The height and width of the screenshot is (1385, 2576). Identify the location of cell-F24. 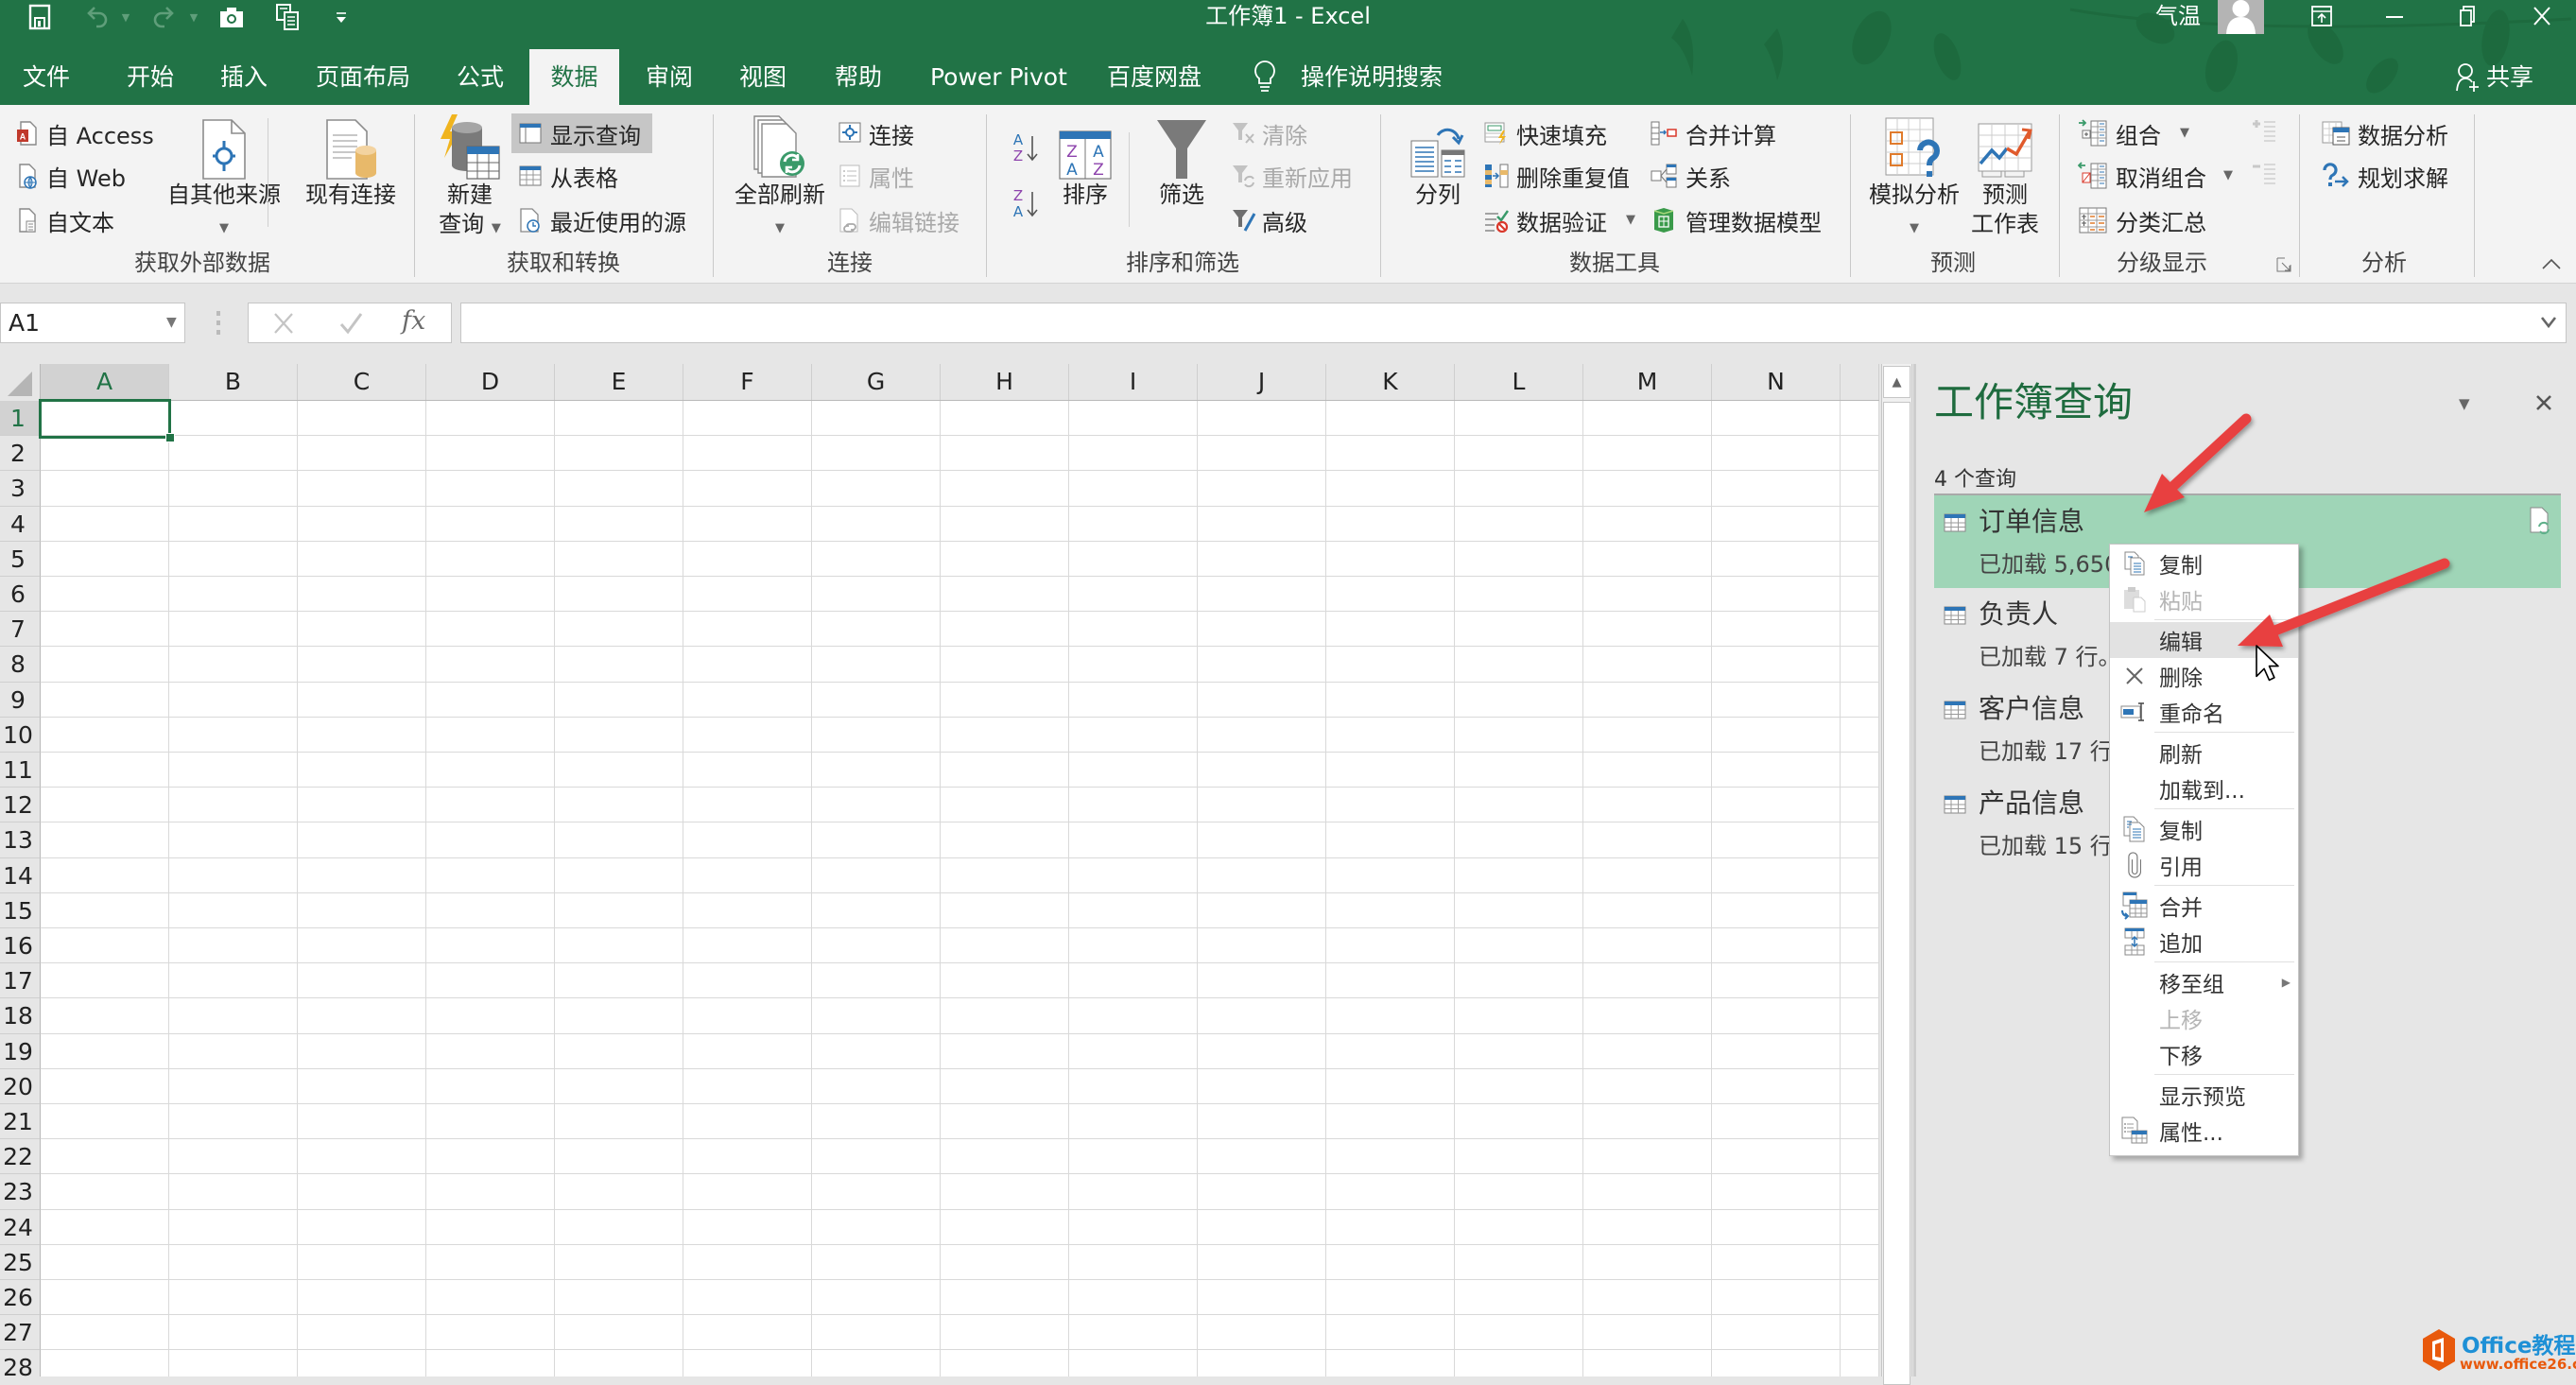
(747, 1227).